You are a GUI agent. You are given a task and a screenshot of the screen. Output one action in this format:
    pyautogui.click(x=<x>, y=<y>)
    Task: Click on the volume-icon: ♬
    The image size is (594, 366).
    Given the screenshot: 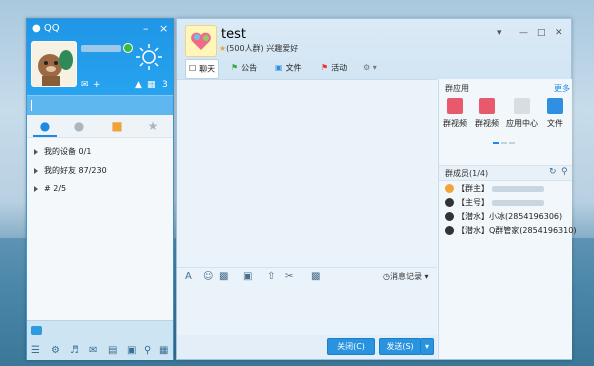 What is the action you would take?
    pyautogui.click(x=74, y=350)
    